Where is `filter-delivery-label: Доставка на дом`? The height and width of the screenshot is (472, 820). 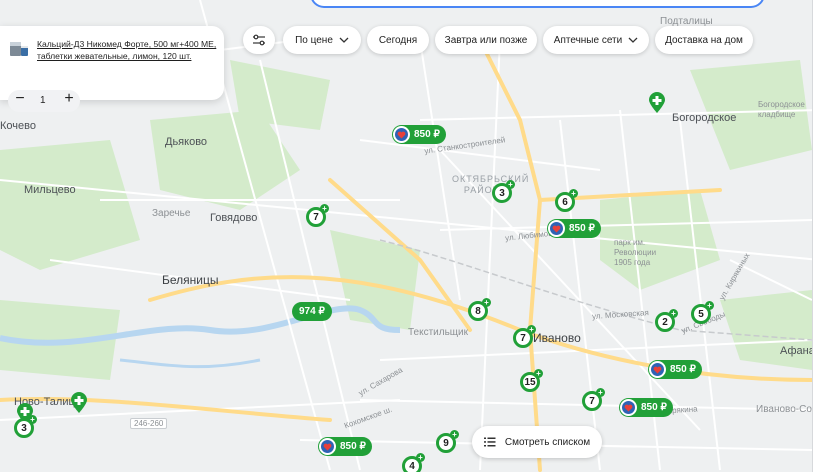
filter-delivery-label: Доставка на дом is located at coordinates (704, 40).